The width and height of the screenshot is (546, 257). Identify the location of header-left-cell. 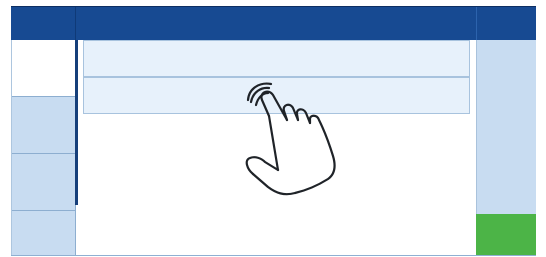
(43, 24).